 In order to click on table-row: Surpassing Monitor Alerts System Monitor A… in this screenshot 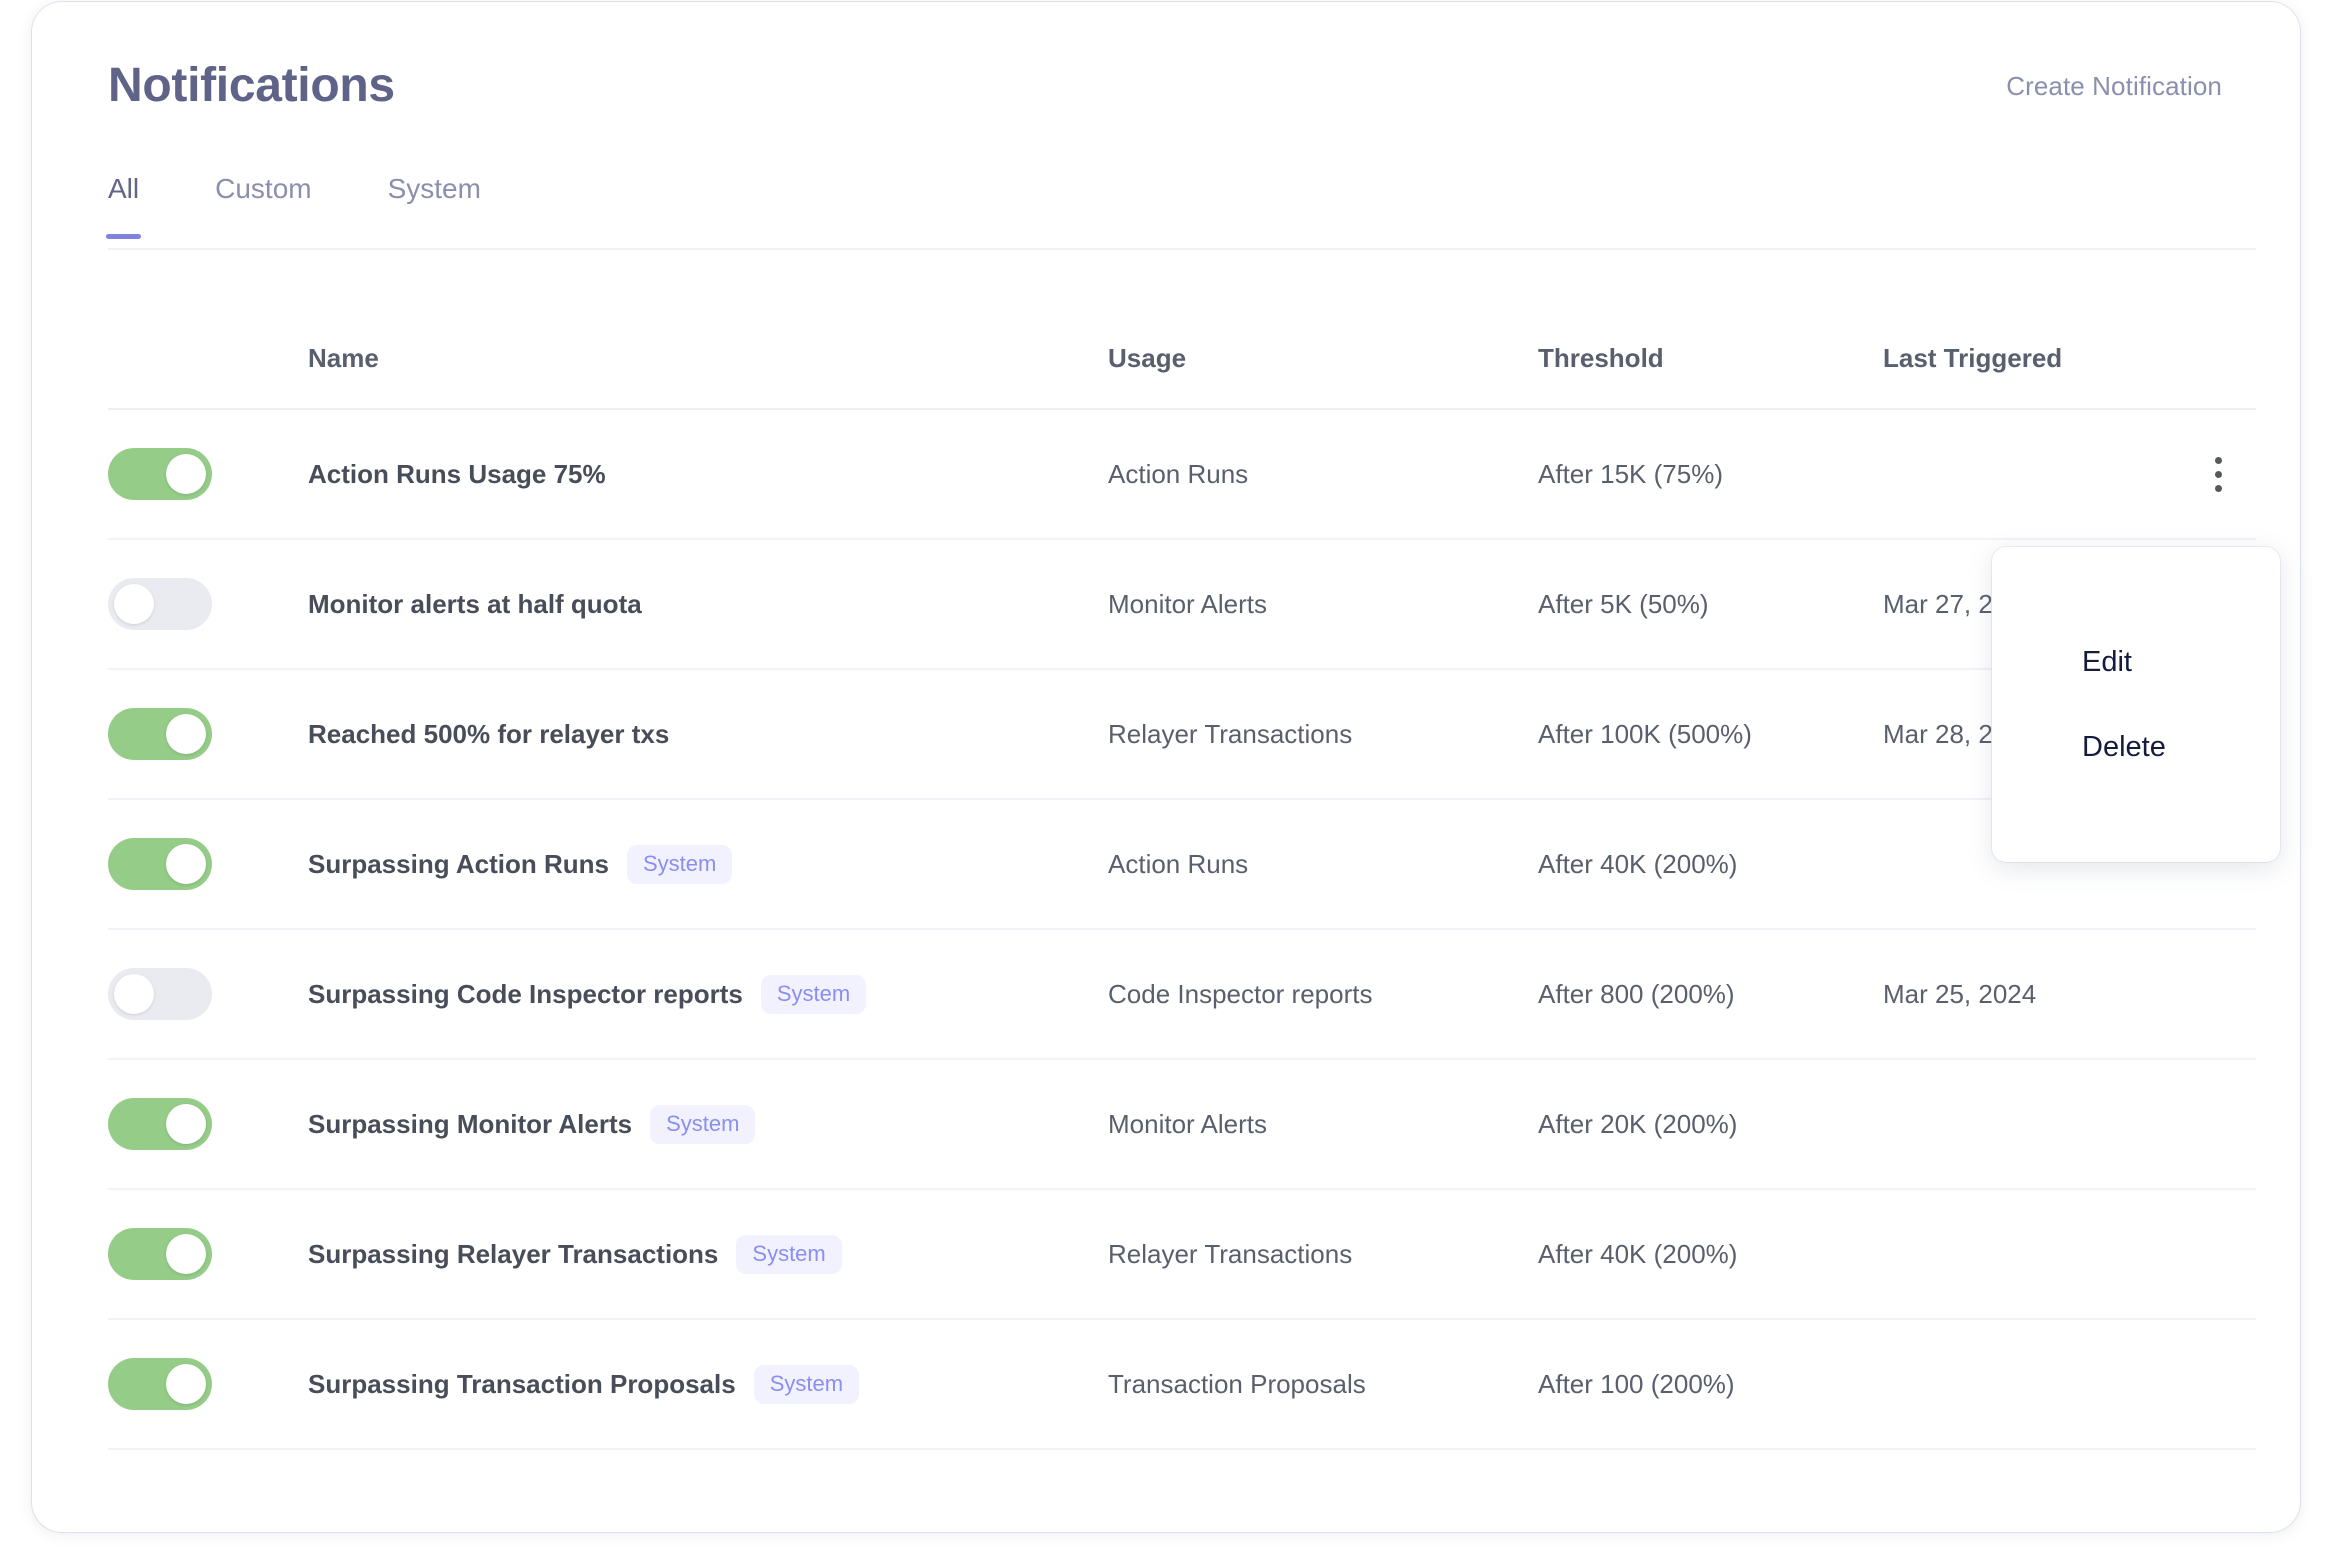, I will do `click(1182, 1125)`.